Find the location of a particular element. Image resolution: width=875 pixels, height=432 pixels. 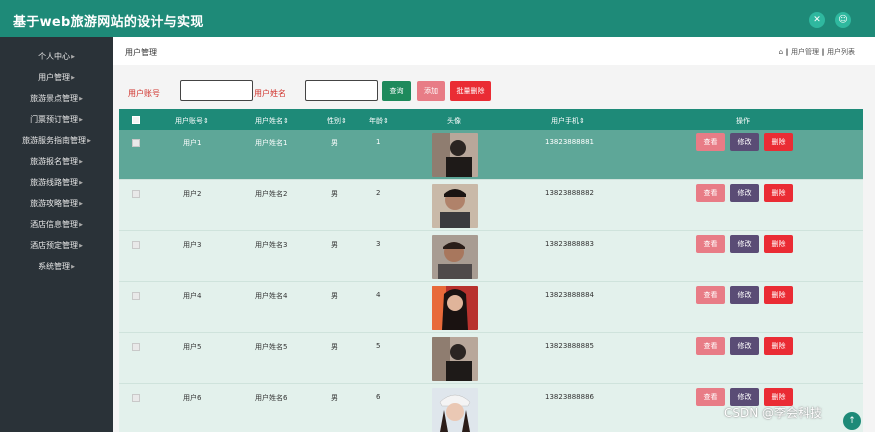

cell-account: 用户6 is located at coordinates (192, 398).